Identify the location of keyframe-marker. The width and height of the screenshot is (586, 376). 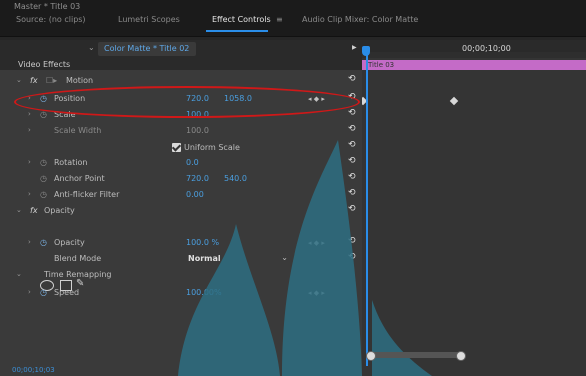
(454, 101).